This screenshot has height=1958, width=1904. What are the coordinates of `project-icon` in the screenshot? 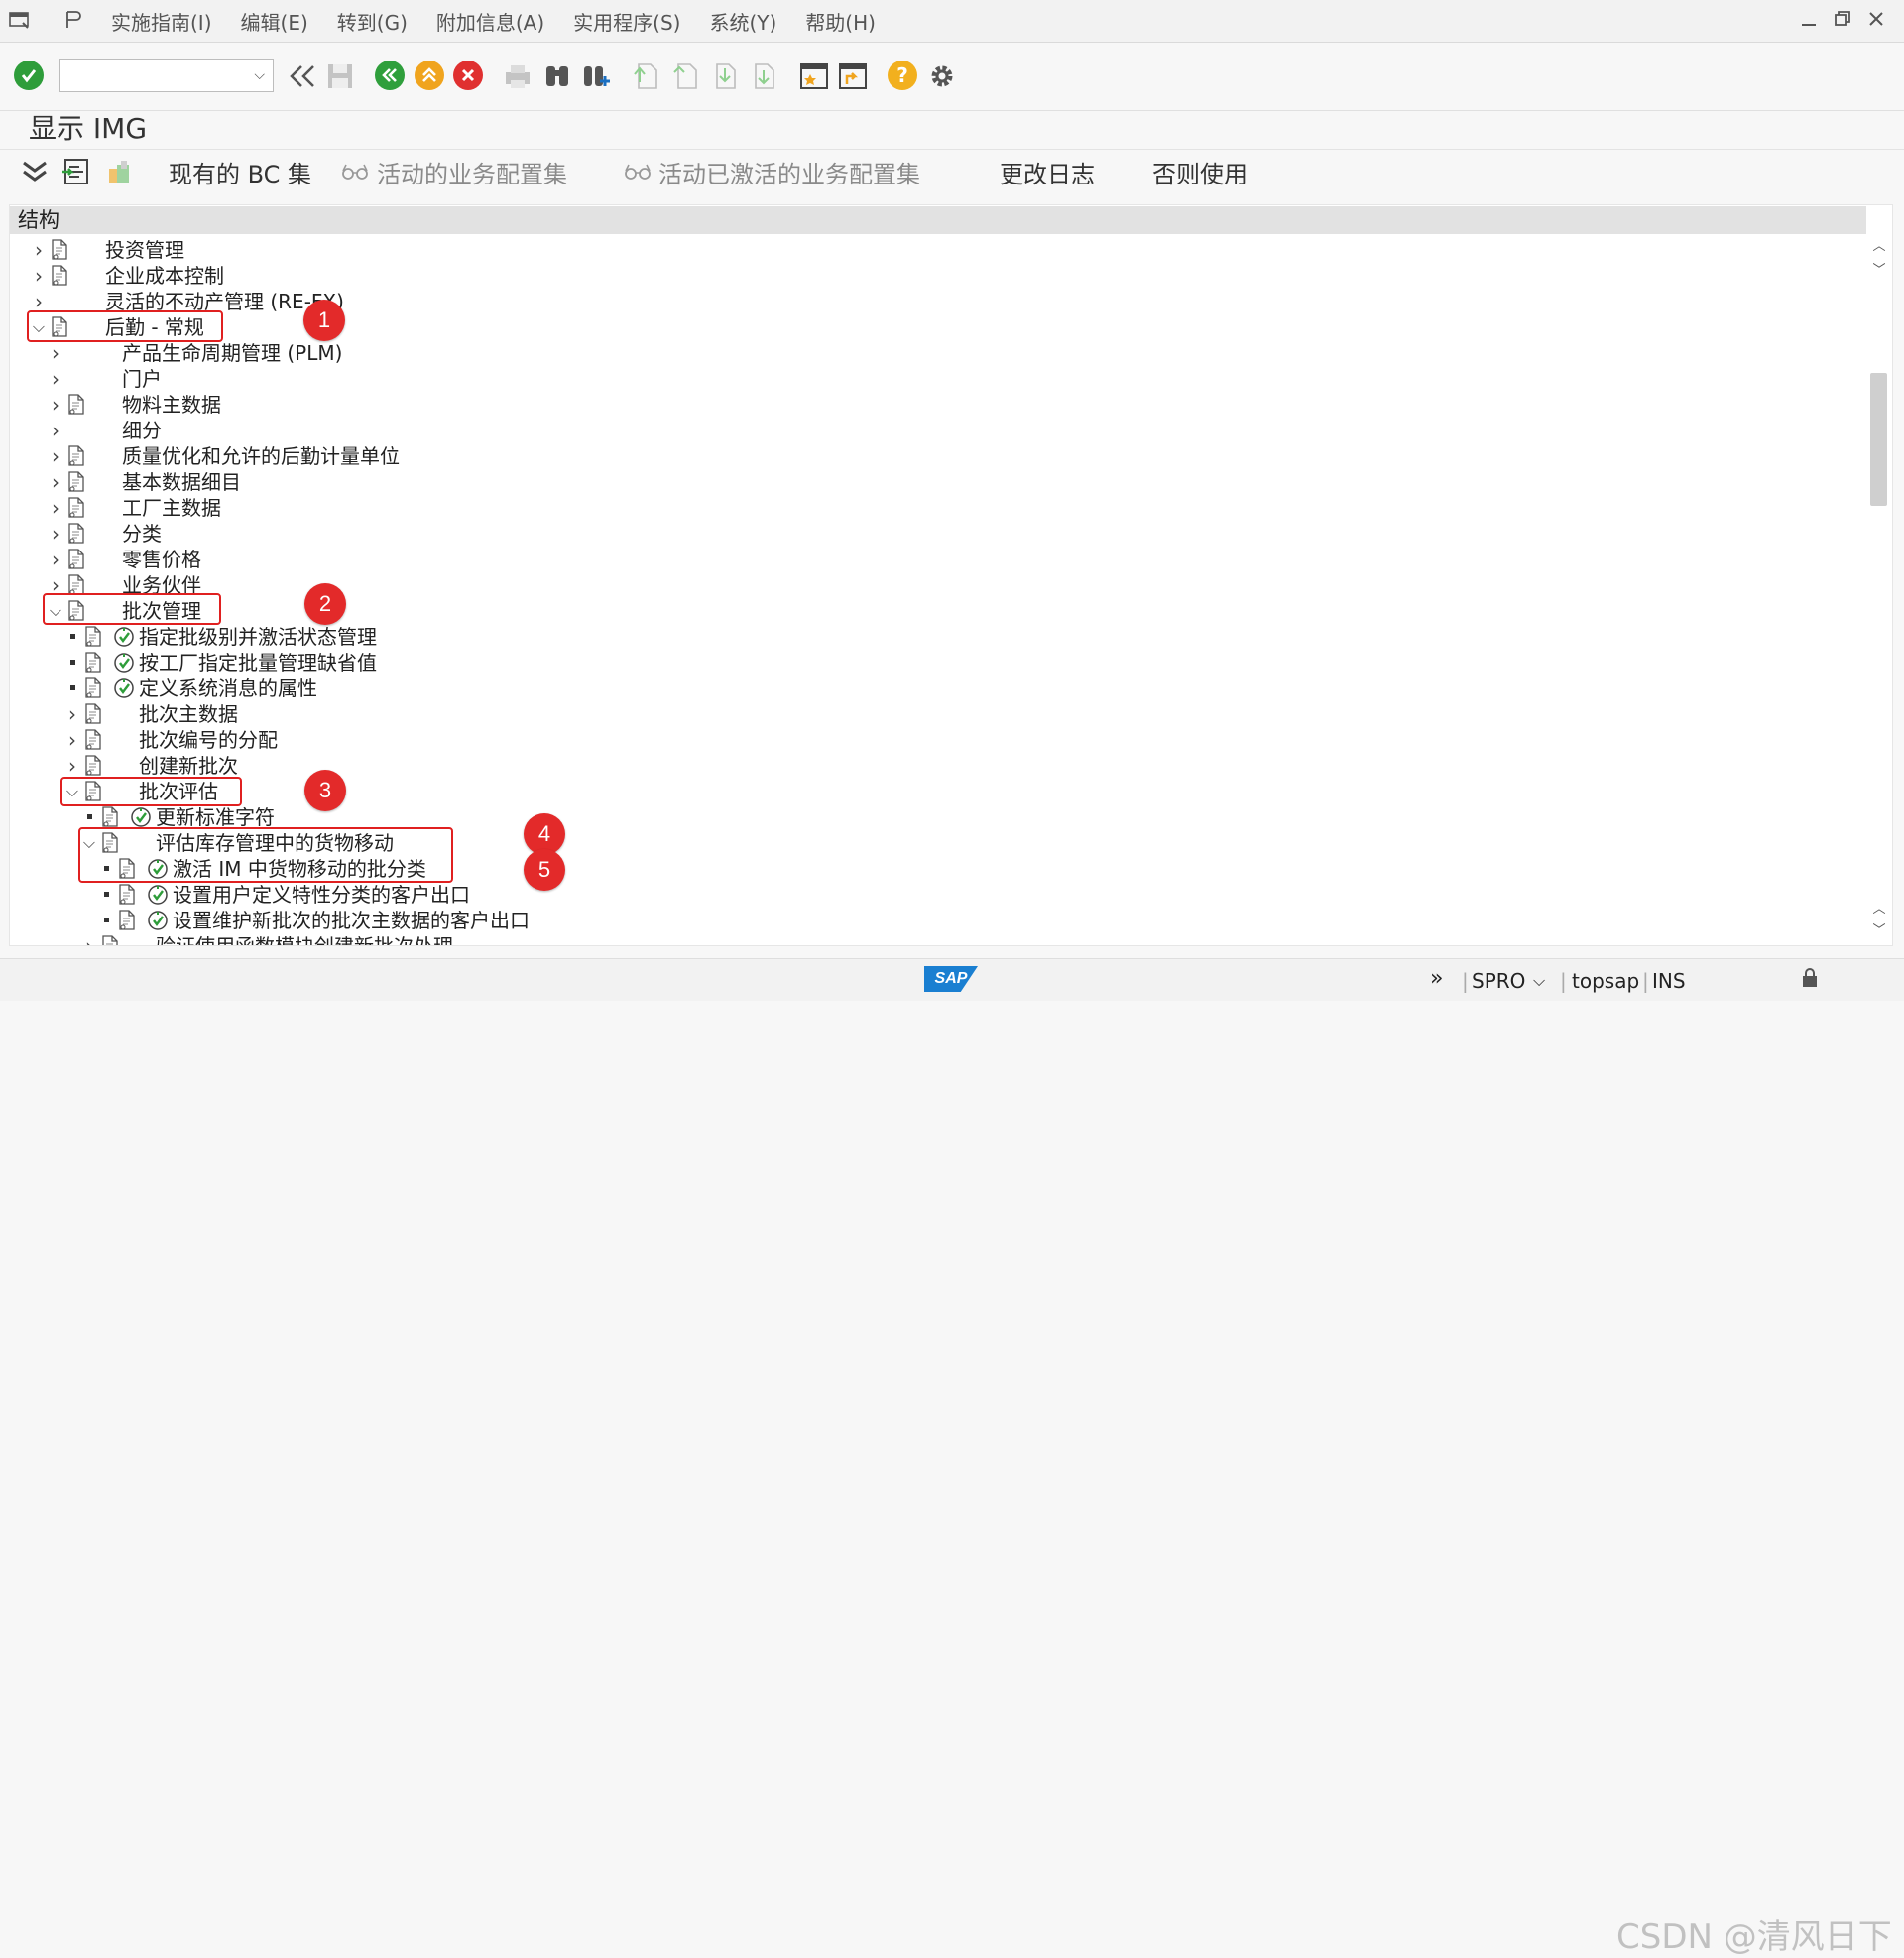 It's located at (76, 172).